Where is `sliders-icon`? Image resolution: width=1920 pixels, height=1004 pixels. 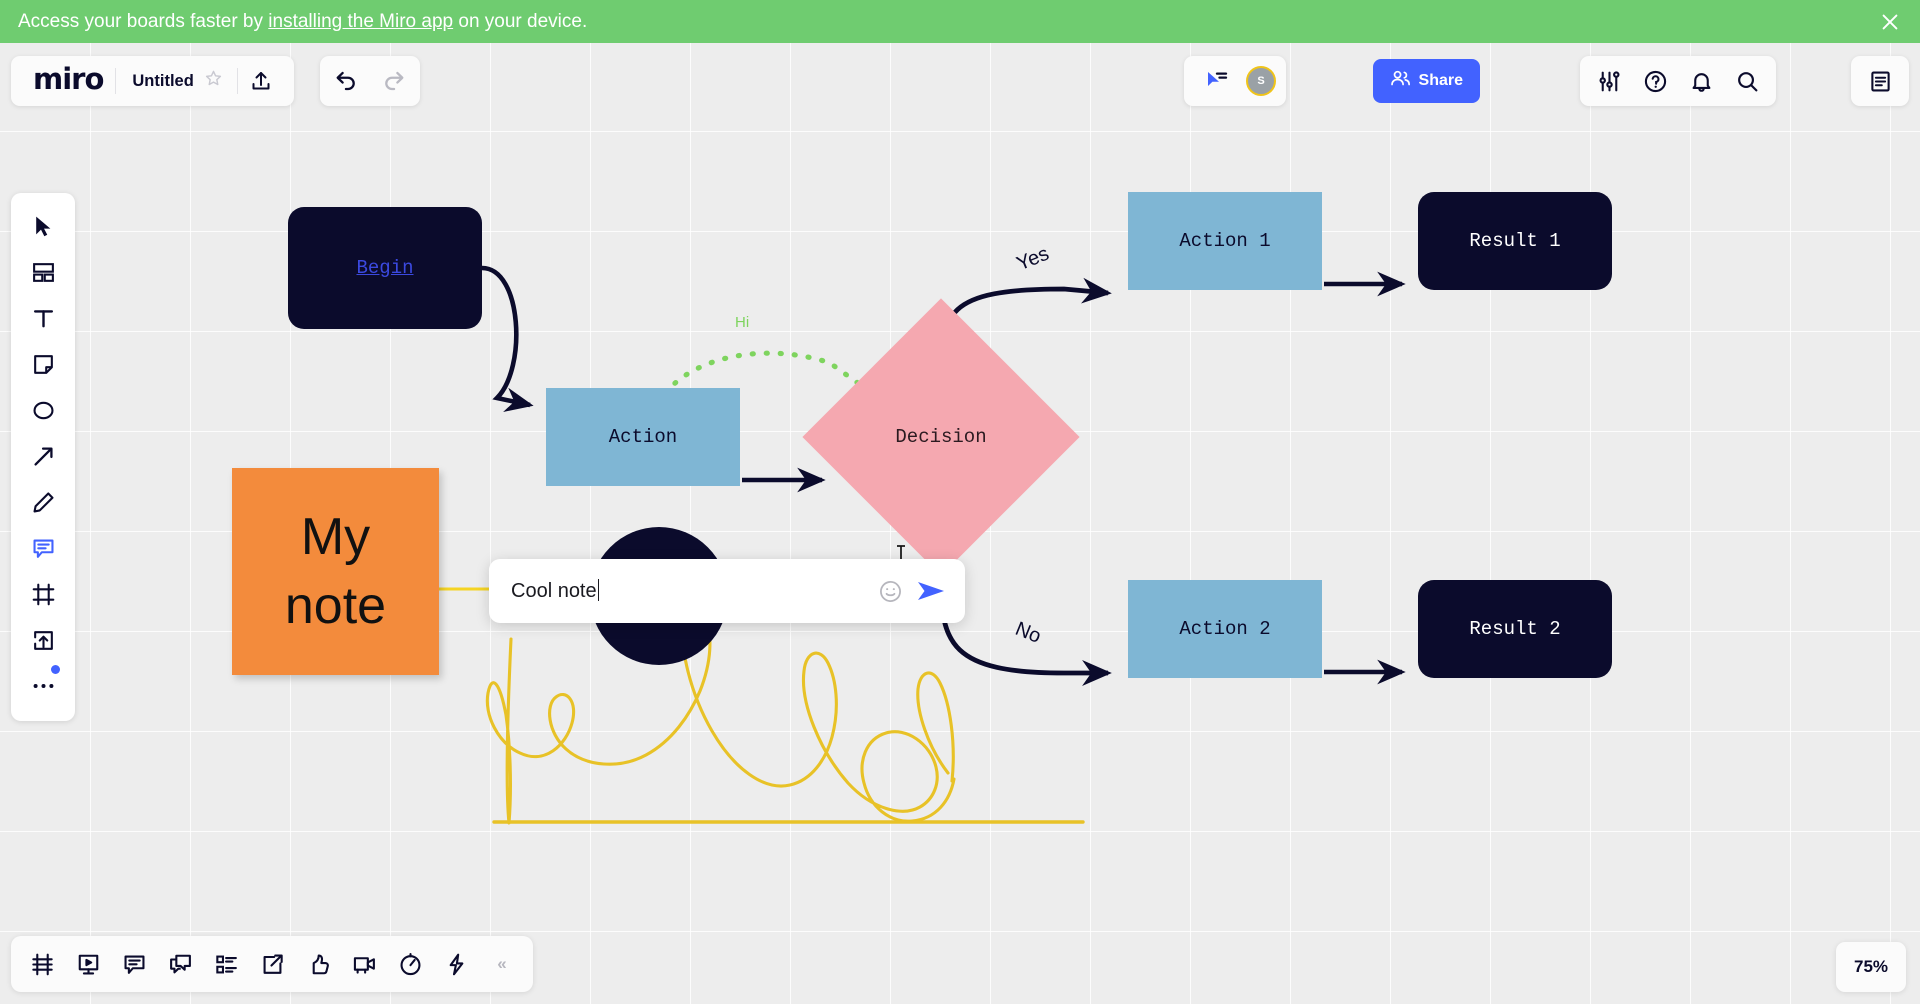 sliders-icon is located at coordinates (1609, 81).